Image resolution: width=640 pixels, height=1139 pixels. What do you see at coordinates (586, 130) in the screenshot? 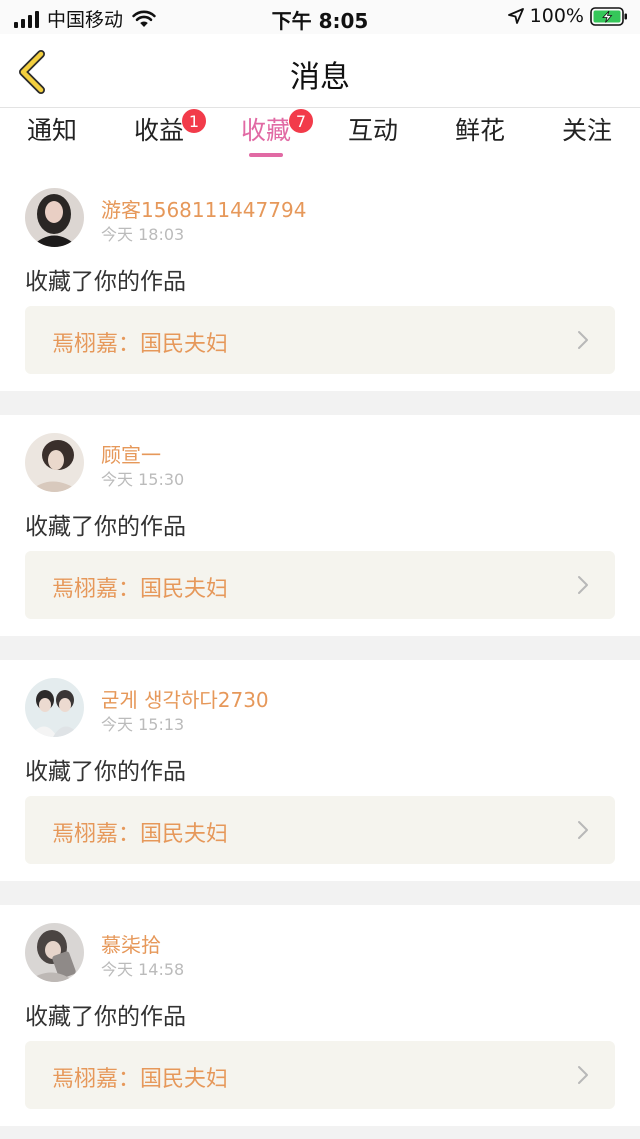
I see `tab-label: 关注` at bounding box center [586, 130].